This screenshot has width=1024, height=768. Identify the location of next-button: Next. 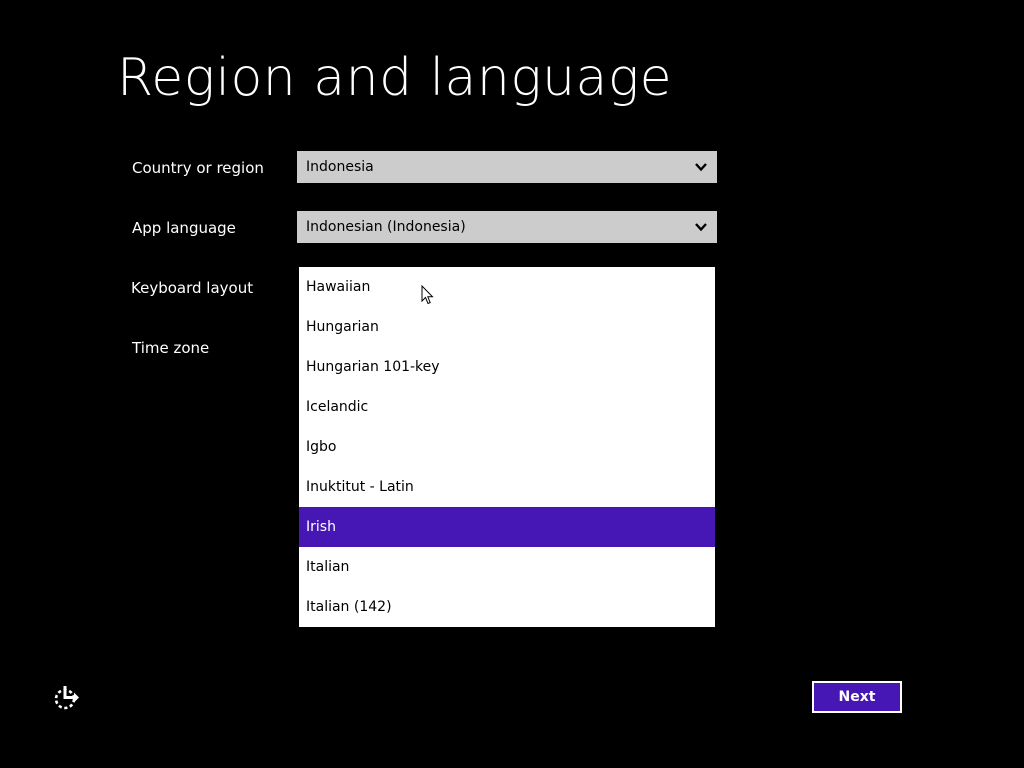
(857, 697).